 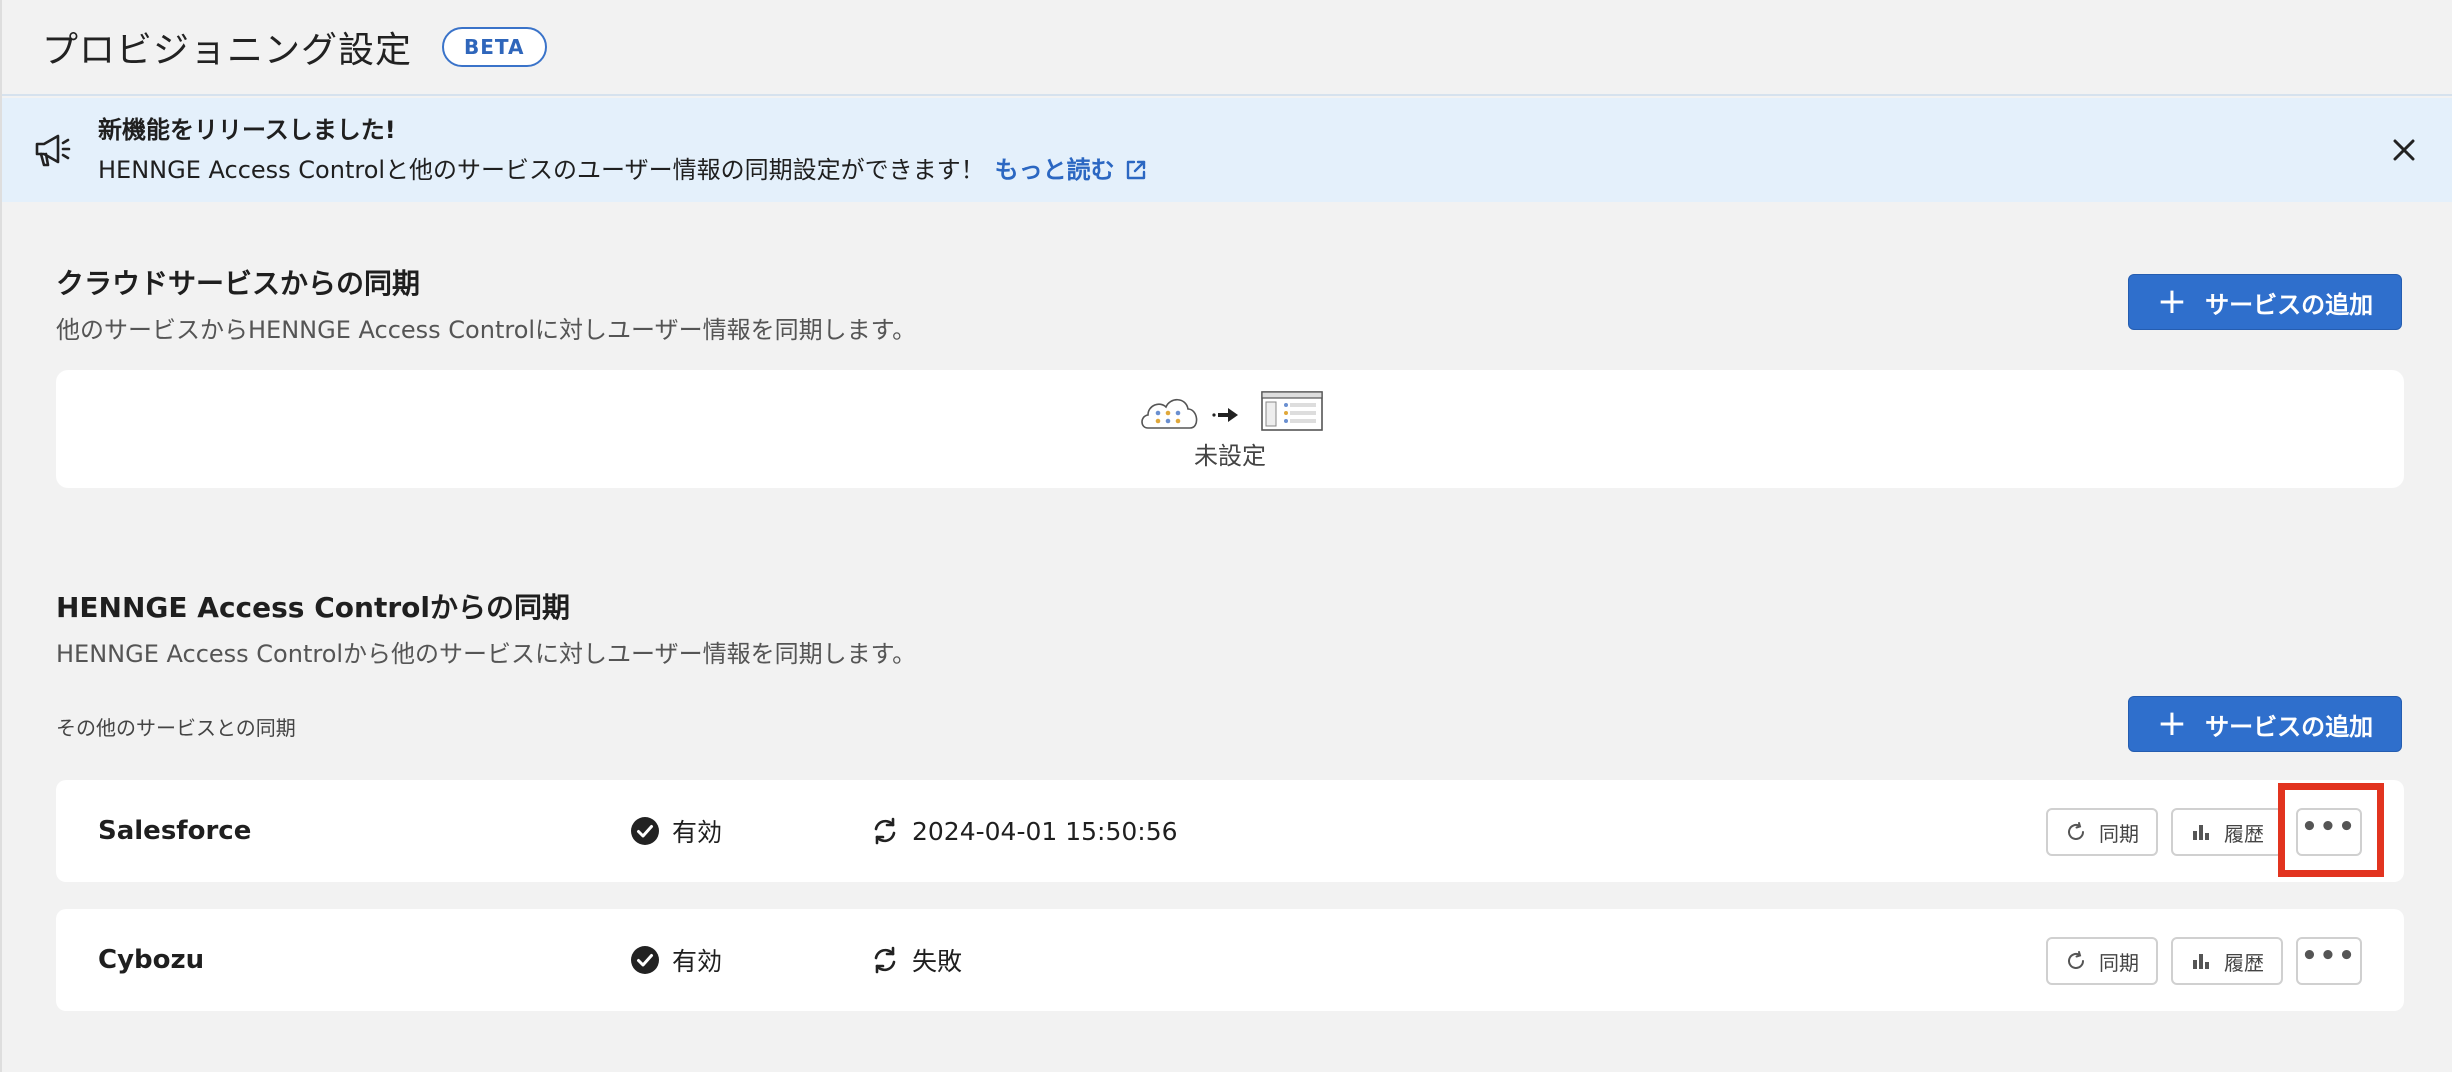 What do you see at coordinates (937, 961) in the screenshot?
I see `last-sync-value: 失敗` at bounding box center [937, 961].